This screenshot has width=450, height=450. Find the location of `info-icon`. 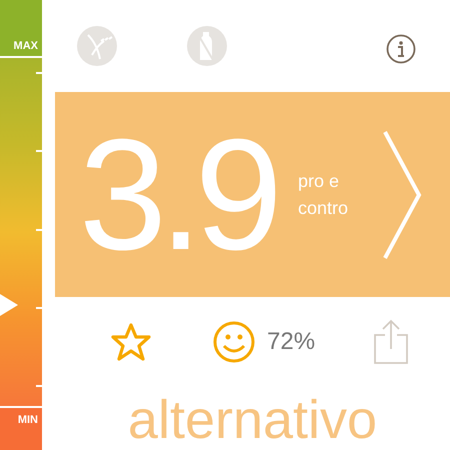

info-icon is located at coordinates (401, 49).